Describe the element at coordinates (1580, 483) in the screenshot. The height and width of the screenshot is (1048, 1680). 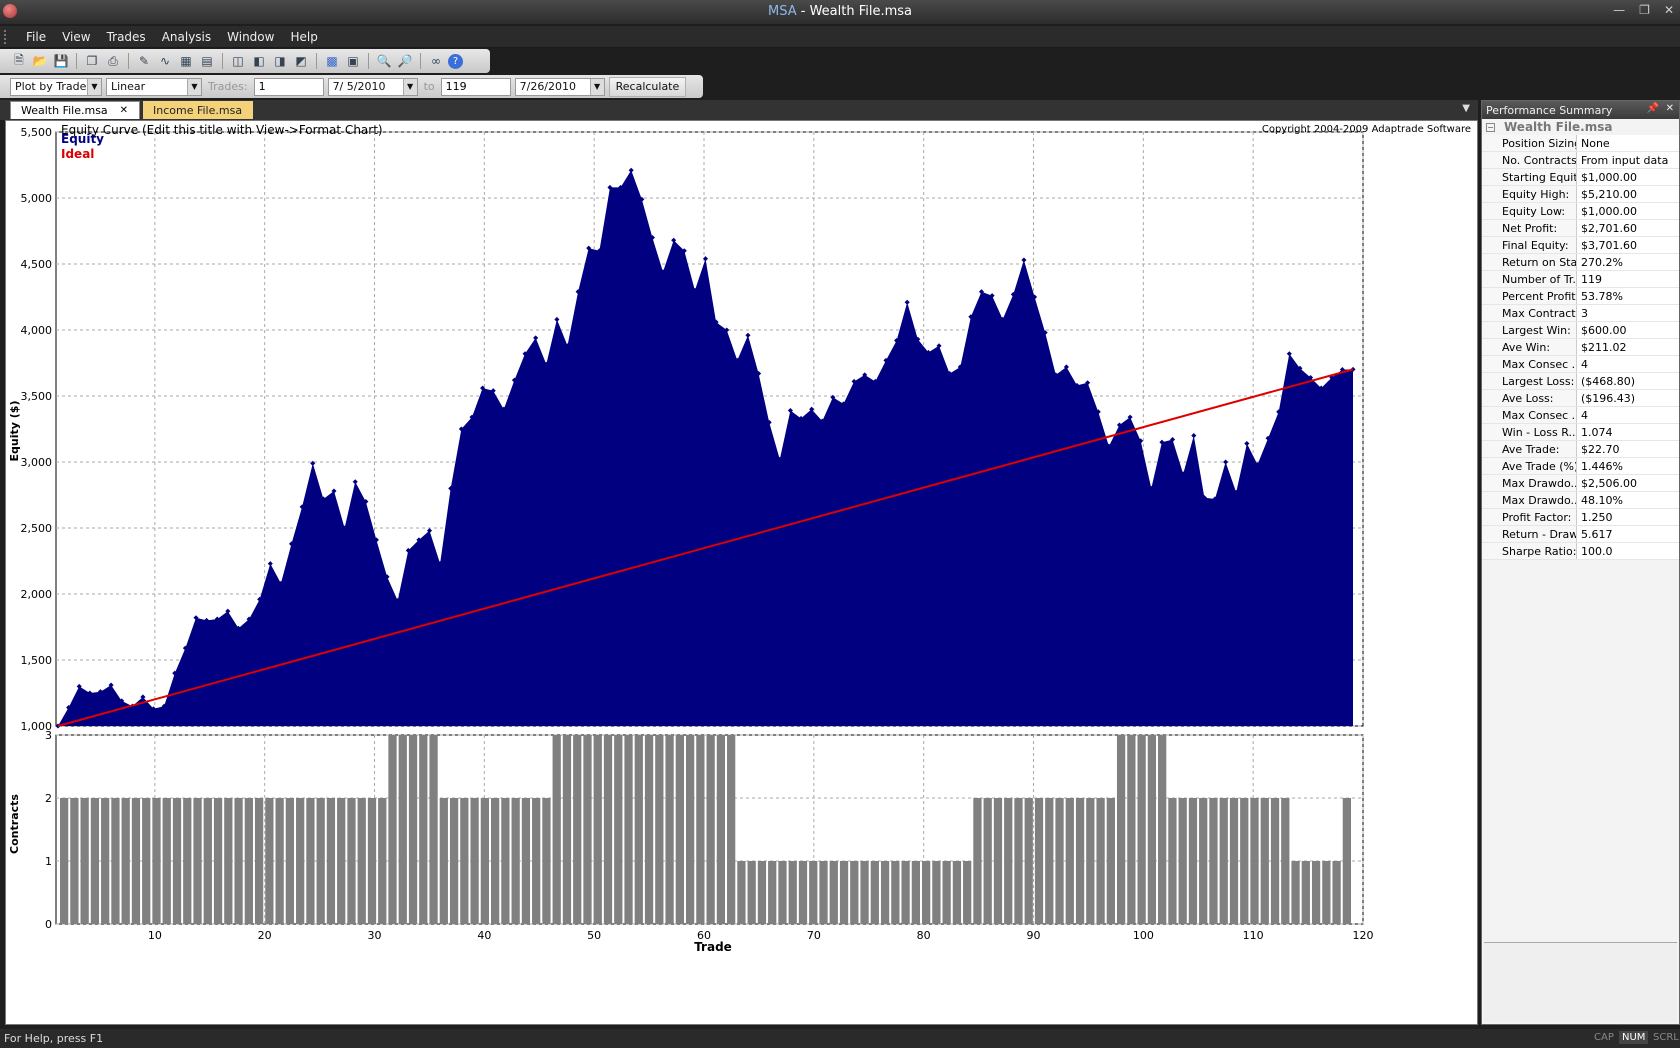
I see `summary-row: Max Drawdo... $2,506.00` at that location.